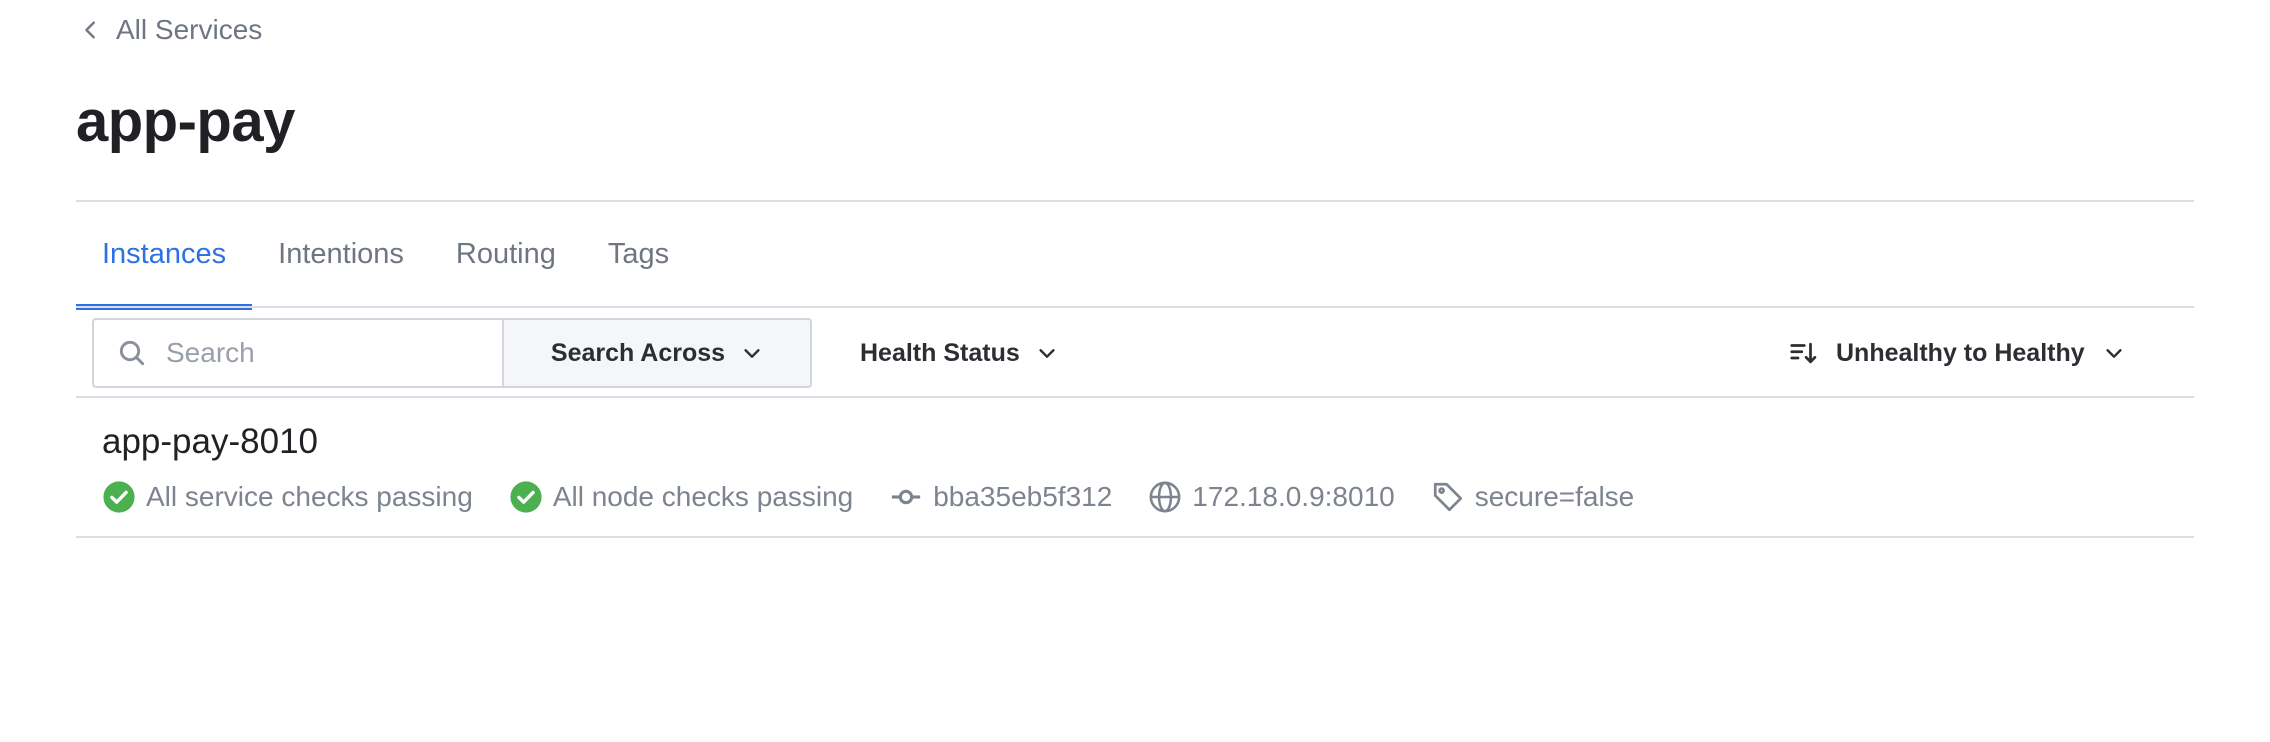 The image size is (2270, 742). Describe the element at coordinates (210, 442) in the screenshot. I see `instance-name: app-pay-8010` at that location.